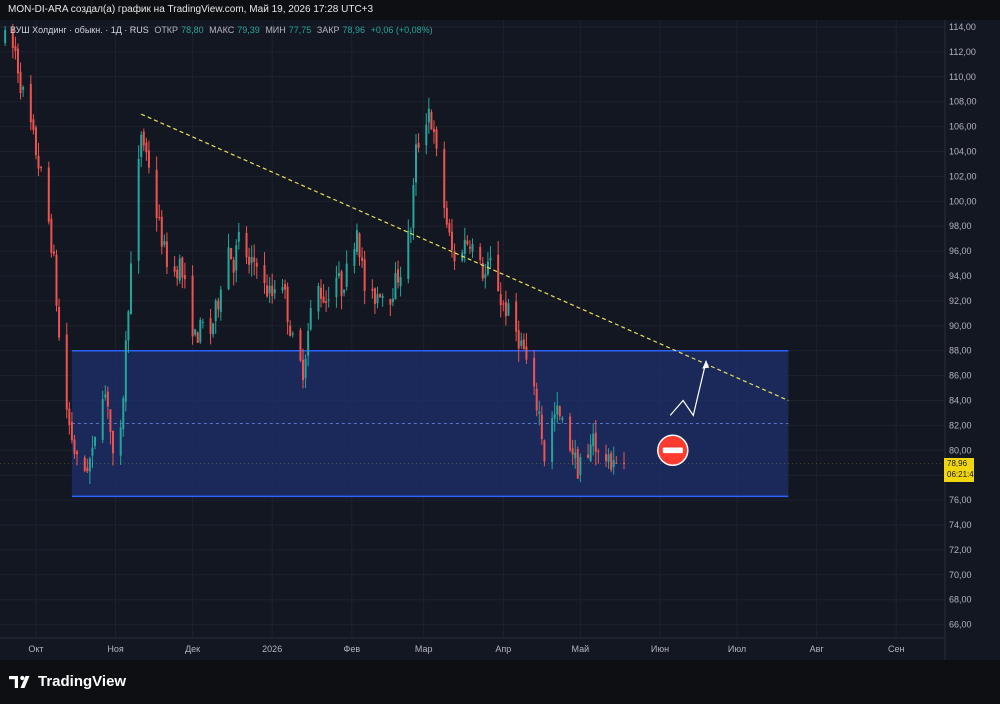  What do you see at coordinates (401, 30) in the screenshot?
I see `legend-change: +0,06 (+0,08%)` at bounding box center [401, 30].